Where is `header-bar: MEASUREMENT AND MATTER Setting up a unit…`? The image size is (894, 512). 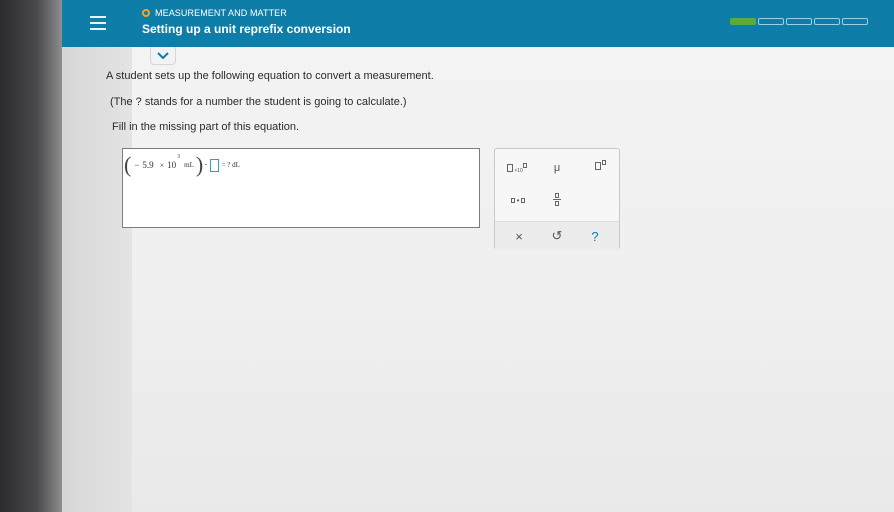 header-bar: MEASUREMENT AND MATTER Setting up a unit… is located at coordinates (478, 23).